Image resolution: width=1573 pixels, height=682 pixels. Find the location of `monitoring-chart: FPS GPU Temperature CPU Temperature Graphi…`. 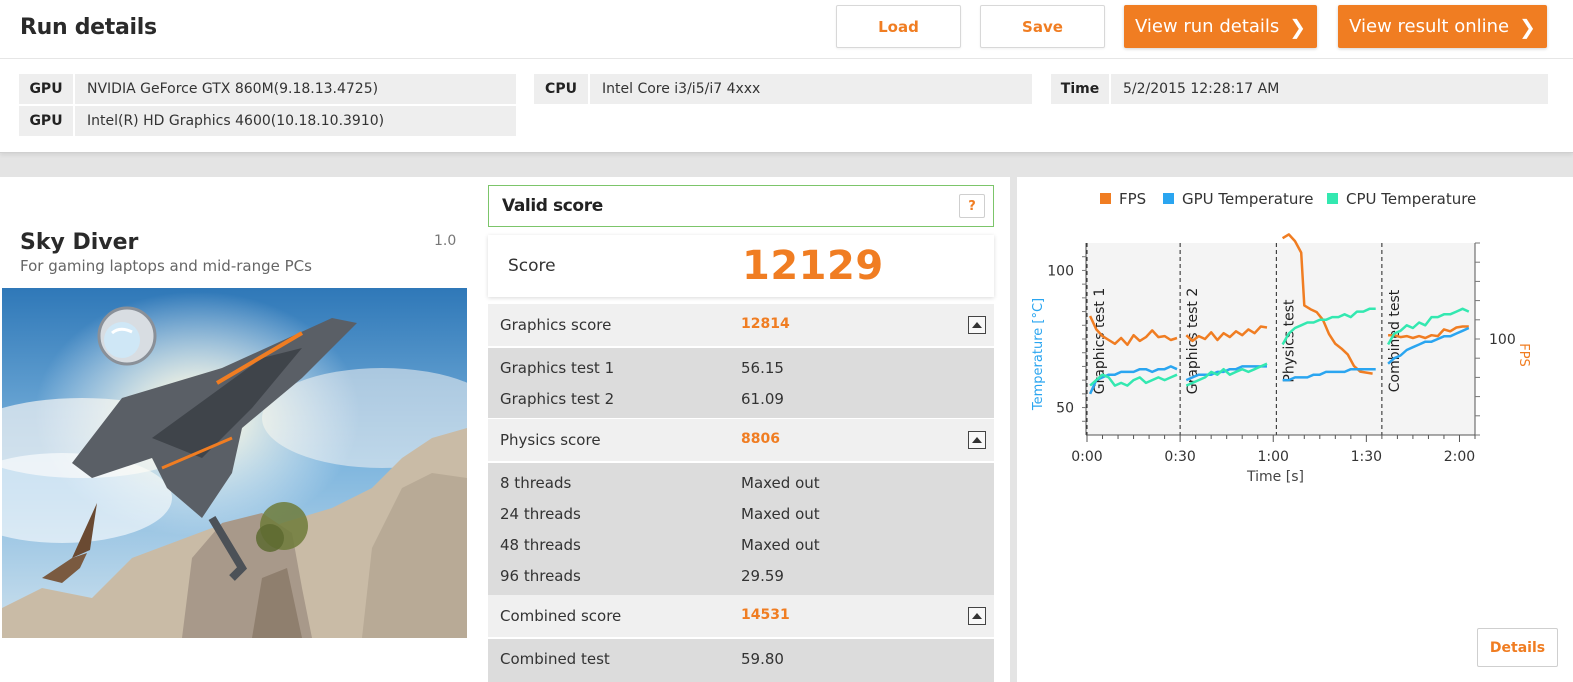

monitoring-chart: FPS GPU Temperature CPU Temperature Graphi… is located at coordinates (1281, 337).